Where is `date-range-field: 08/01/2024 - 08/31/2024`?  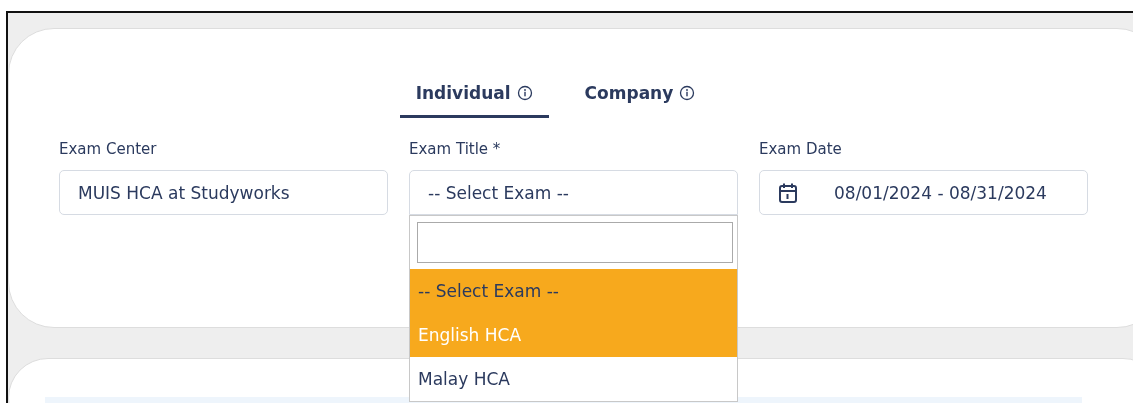 date-range-field: 08/01/2024 - 08/31/2024 is located at coordinates (923, 192).